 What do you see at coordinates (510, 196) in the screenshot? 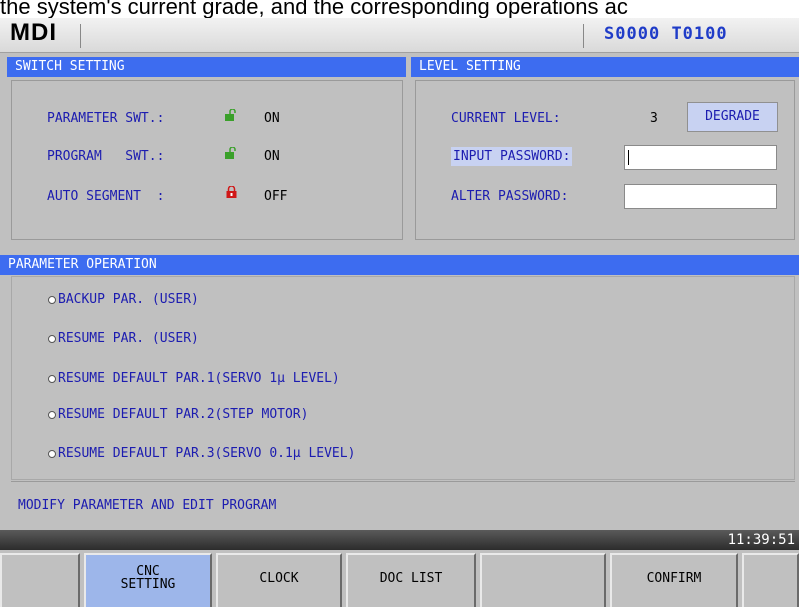
I see `alter-password-label: ALTER PASSWORD:` at bounding box center [510, 196].